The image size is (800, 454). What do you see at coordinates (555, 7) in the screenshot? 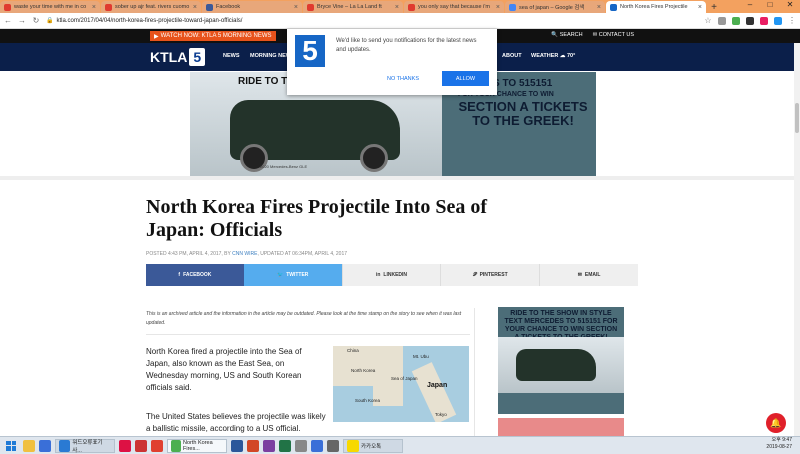
I see `browser-tab: sea of japan – Google 검색 ×` at bounding box center [555, 7].